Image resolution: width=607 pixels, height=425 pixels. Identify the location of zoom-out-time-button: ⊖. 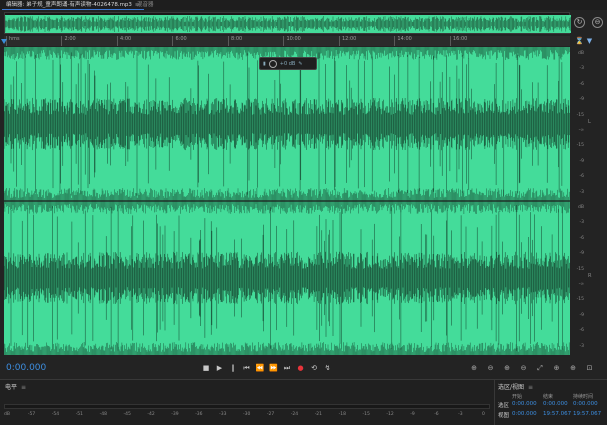
(524, 368).